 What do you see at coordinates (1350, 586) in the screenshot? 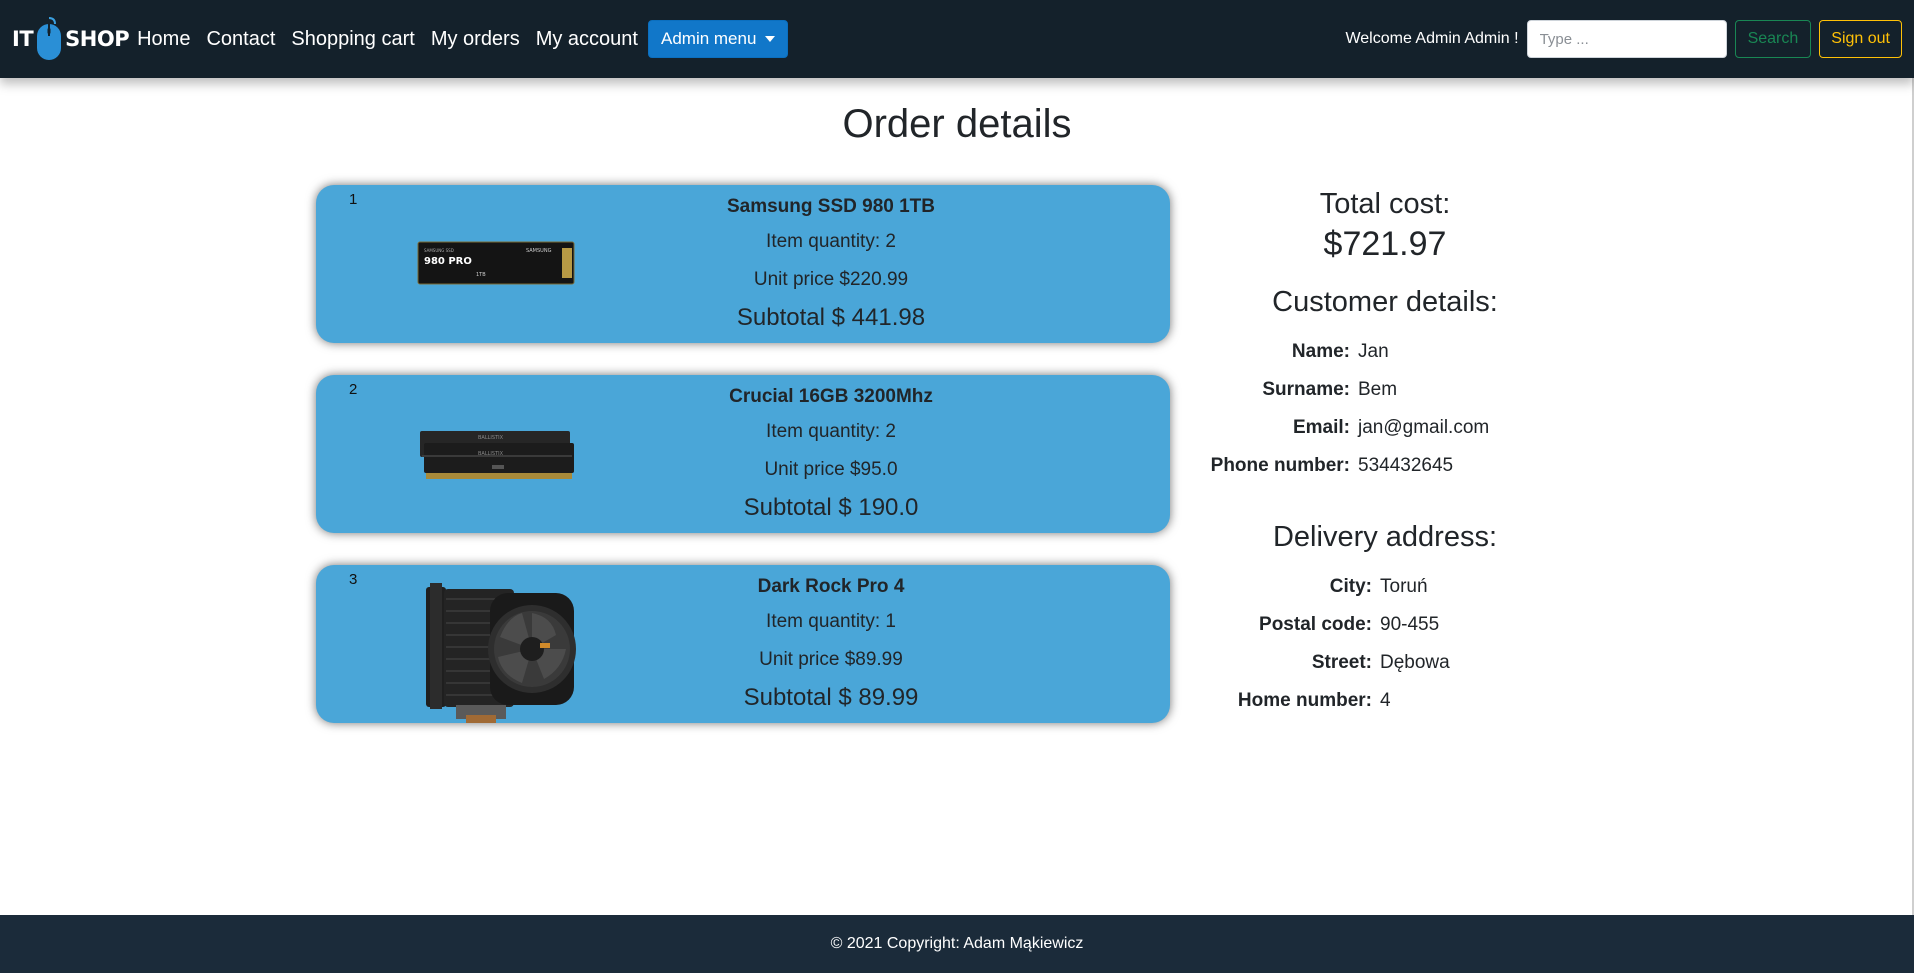
I see `address-city-label: City:` at bounding box center [1350, 586].